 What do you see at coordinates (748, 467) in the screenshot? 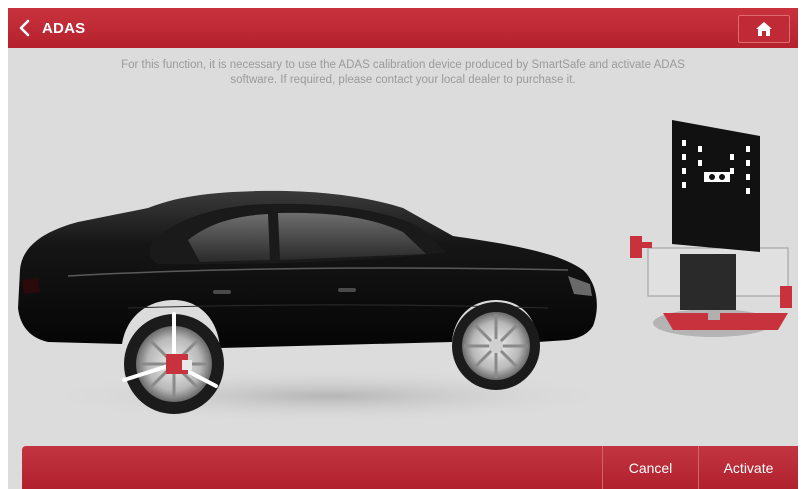
I see `activate-button: Activate` at bounding box center [748, 467].